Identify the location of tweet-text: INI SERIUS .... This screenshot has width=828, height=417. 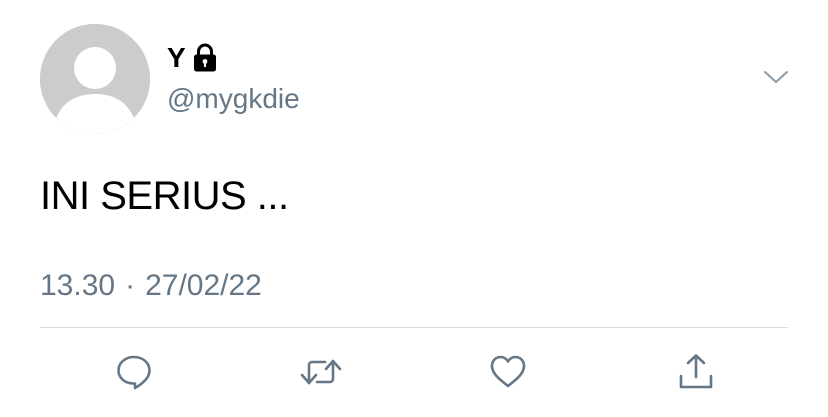
(164, 196).